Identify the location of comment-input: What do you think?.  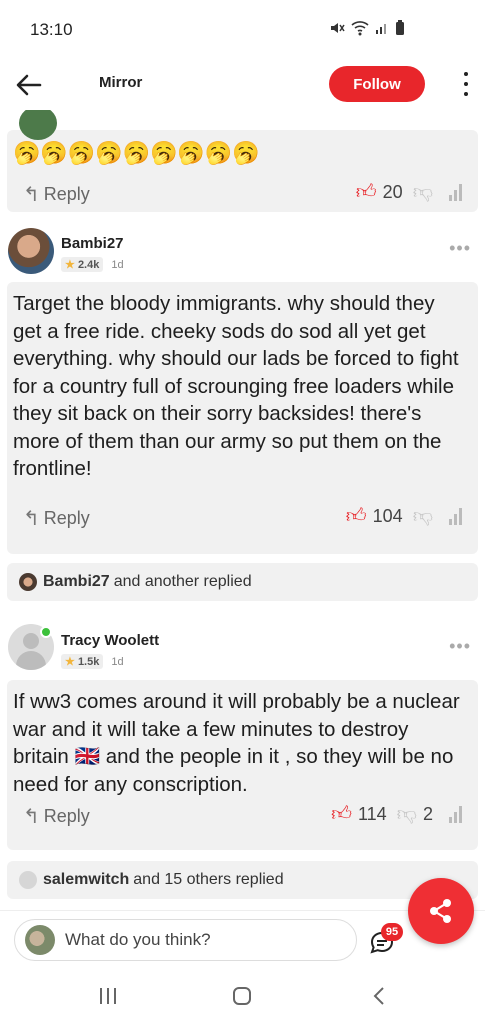
(185, 940).